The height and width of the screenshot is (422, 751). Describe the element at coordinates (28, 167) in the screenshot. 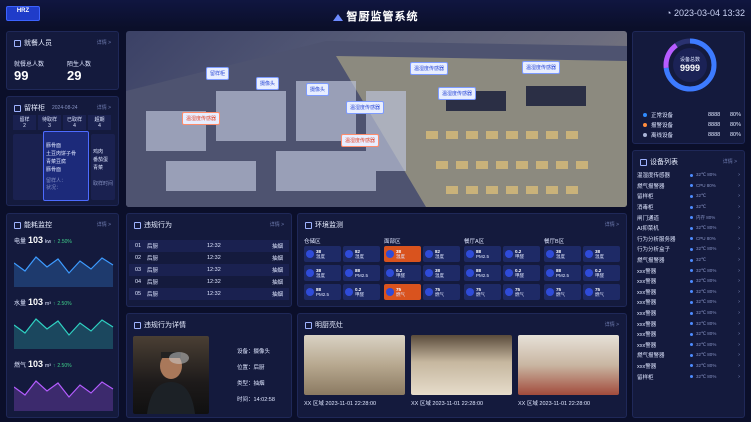

I see `cabinet-left-slot` at that location.